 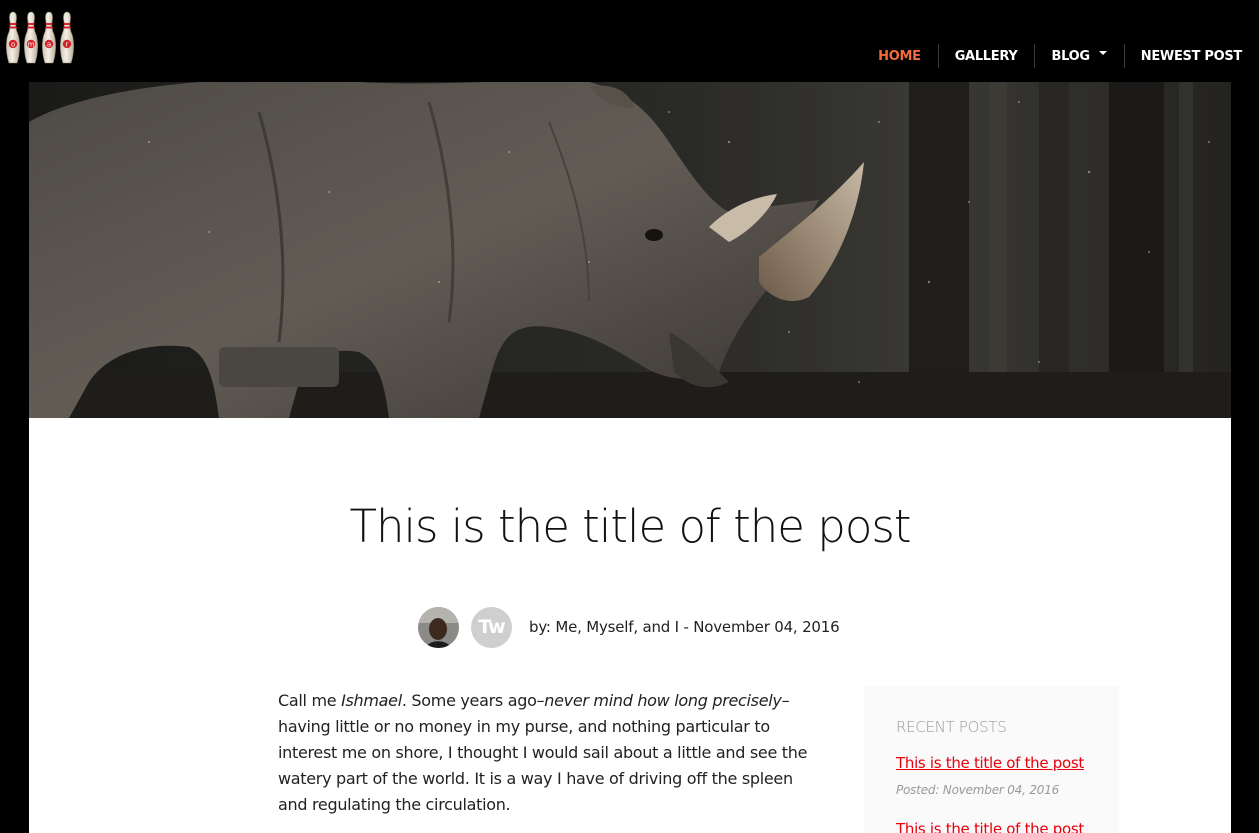 I want to click on logo-letter: m, so click(x=31, y=45).